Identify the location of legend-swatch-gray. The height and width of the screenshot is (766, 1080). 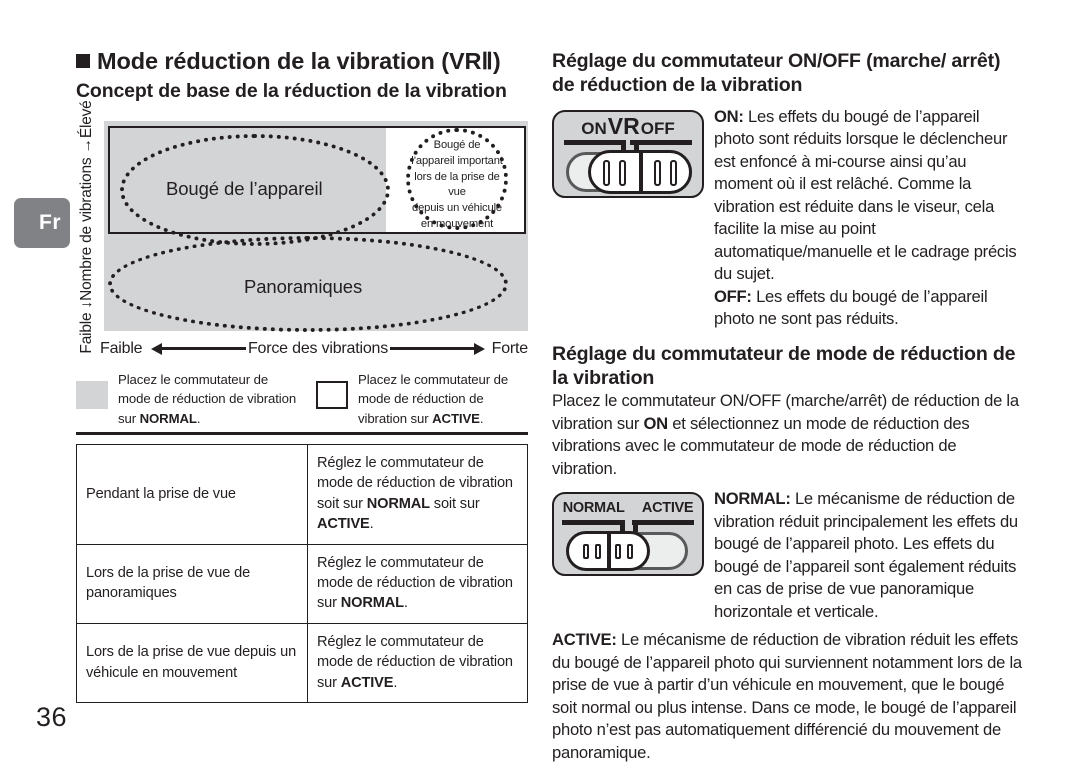
(92, 394).